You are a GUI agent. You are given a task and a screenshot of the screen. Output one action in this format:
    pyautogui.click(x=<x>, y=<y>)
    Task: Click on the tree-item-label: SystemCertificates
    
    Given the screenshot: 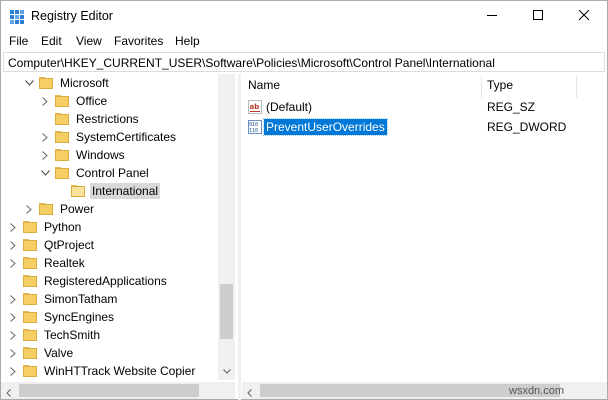 What is the action you would take?
    pyautogui.click(x=126, y=137)
    